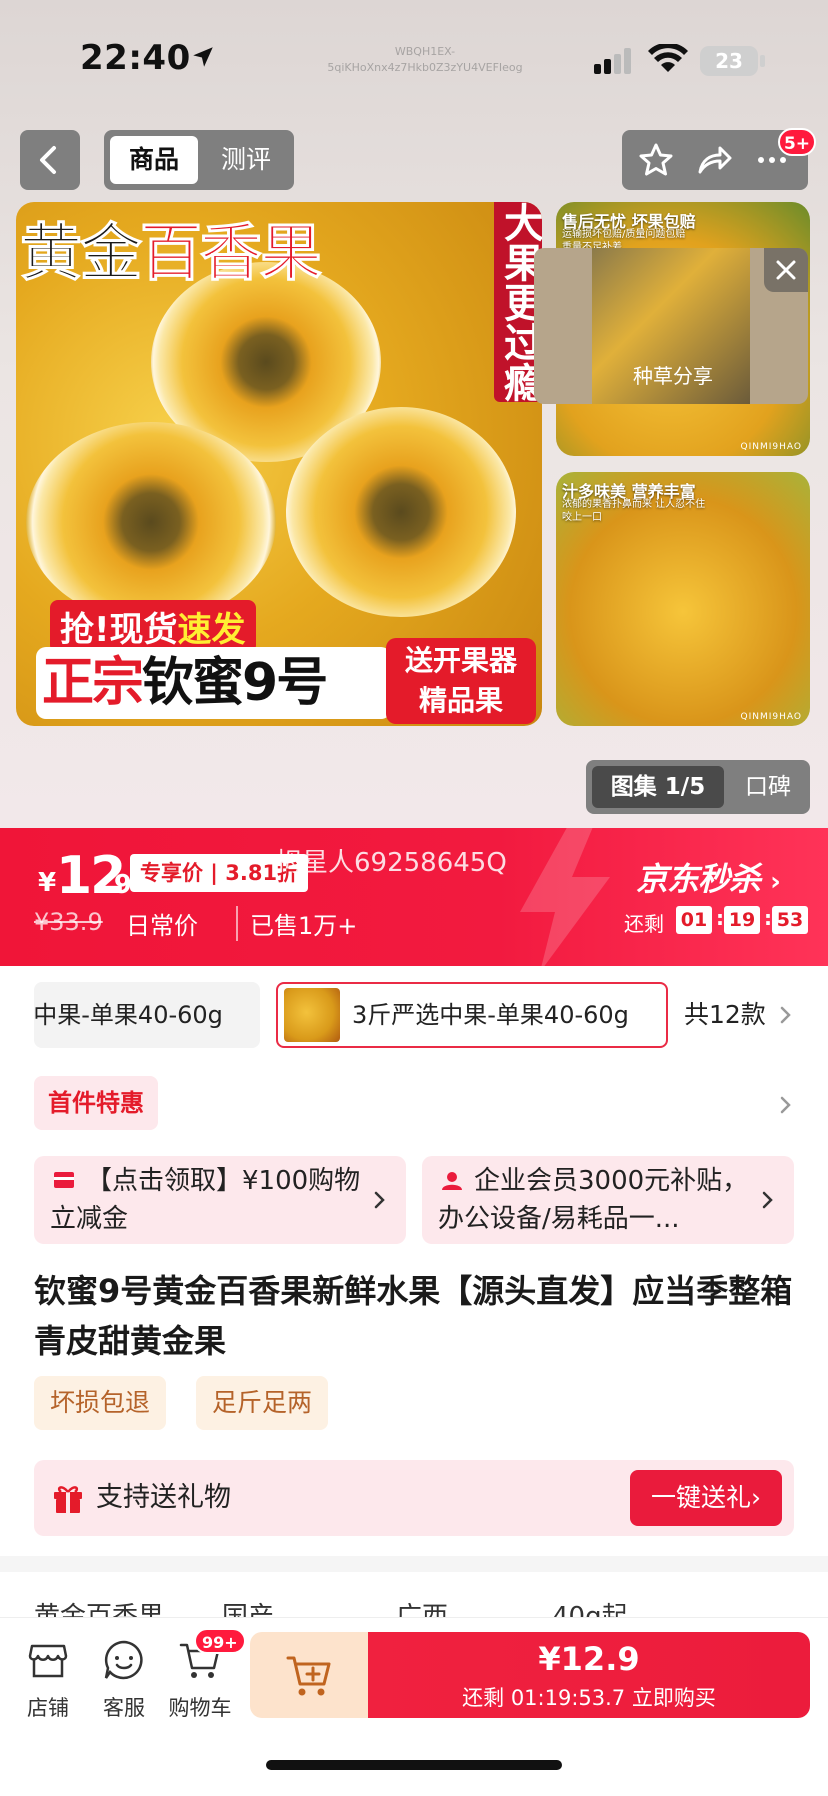 This screenshot has height=1796, width=828. I want to click on sku-option-selected: 3斤严选中果-单果40-60g, so click(472, 1015).